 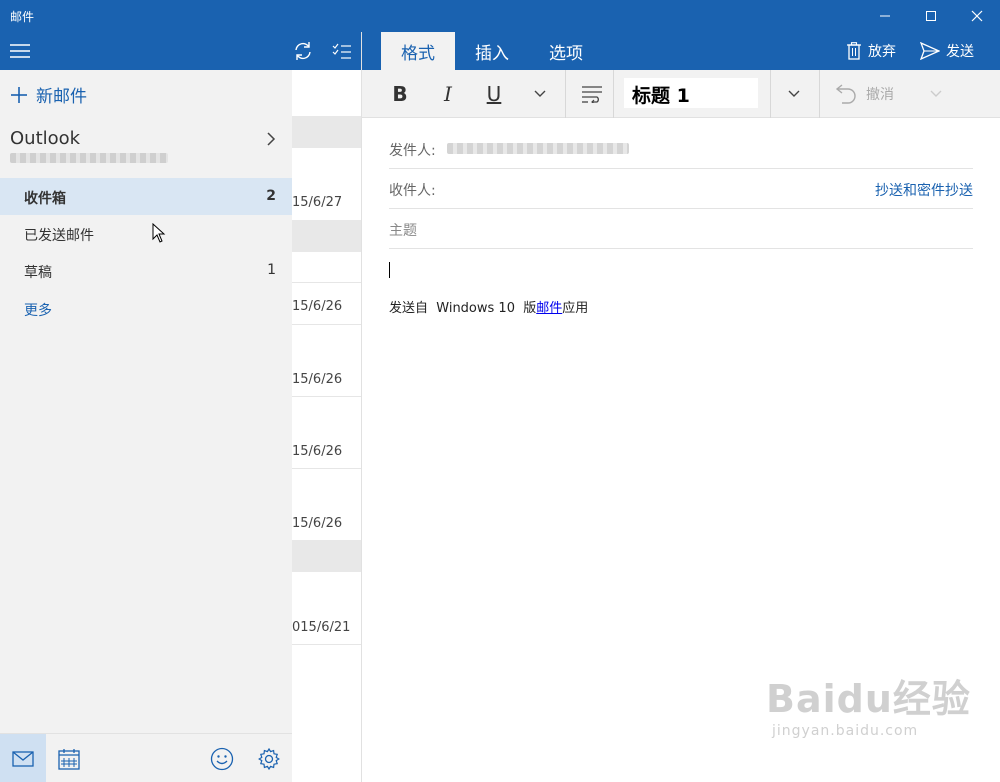 I want to click on tab-insert: 插入, so click(x=492, y=51).